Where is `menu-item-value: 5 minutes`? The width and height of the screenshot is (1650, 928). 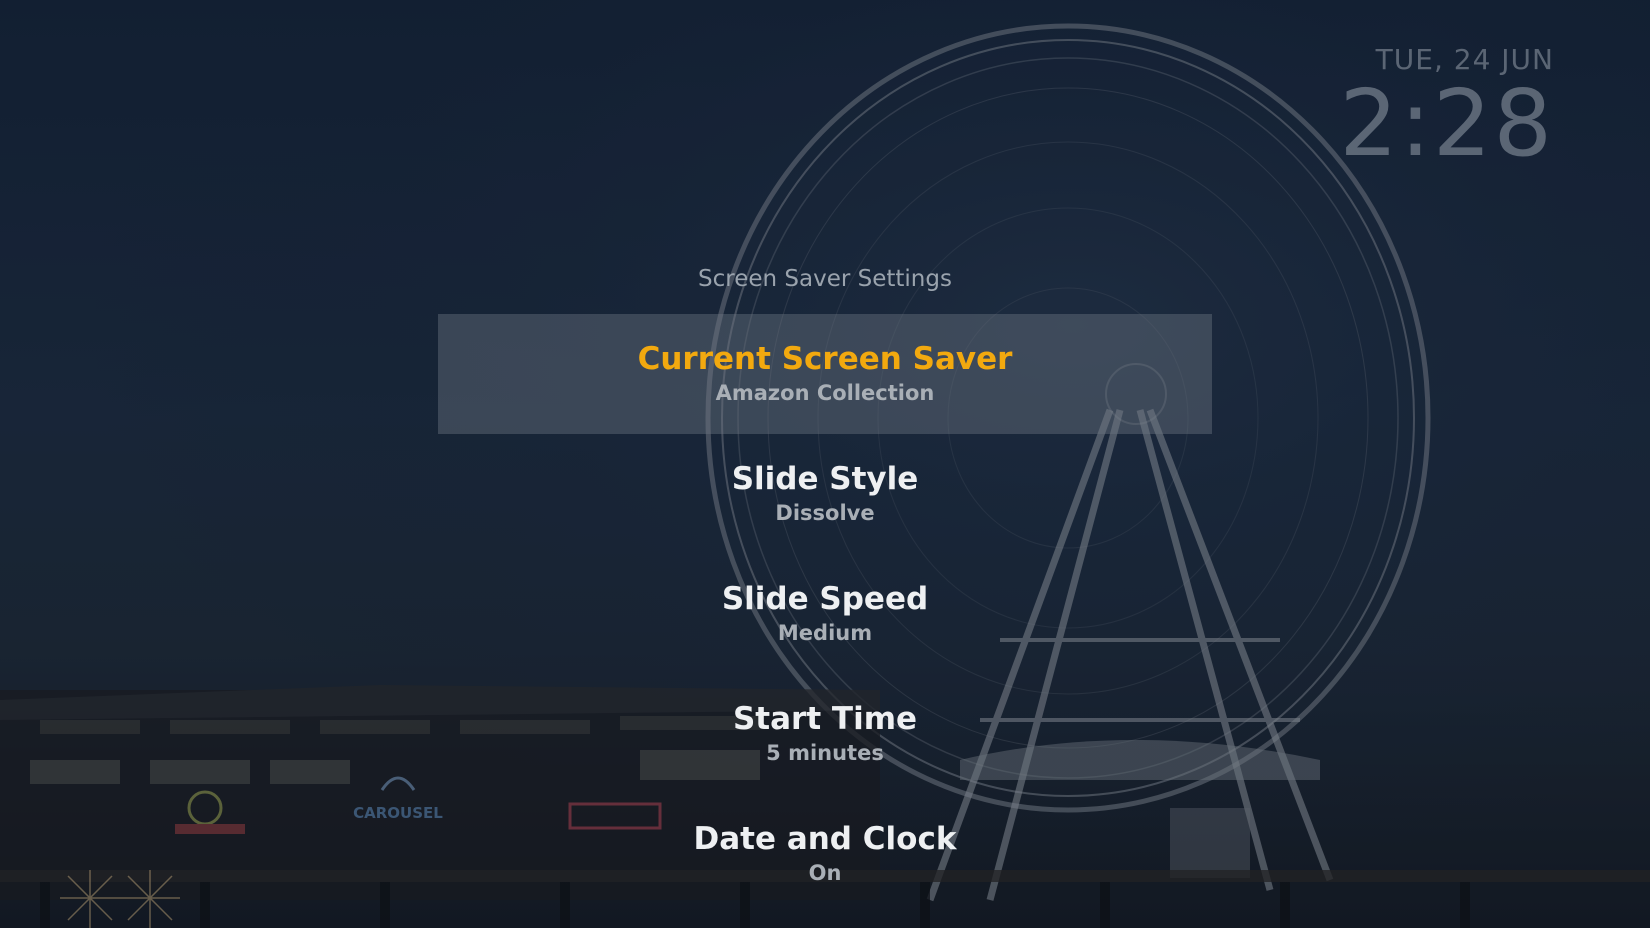
menu-item-value: 5 minutes is located at coordinates (825, 753).